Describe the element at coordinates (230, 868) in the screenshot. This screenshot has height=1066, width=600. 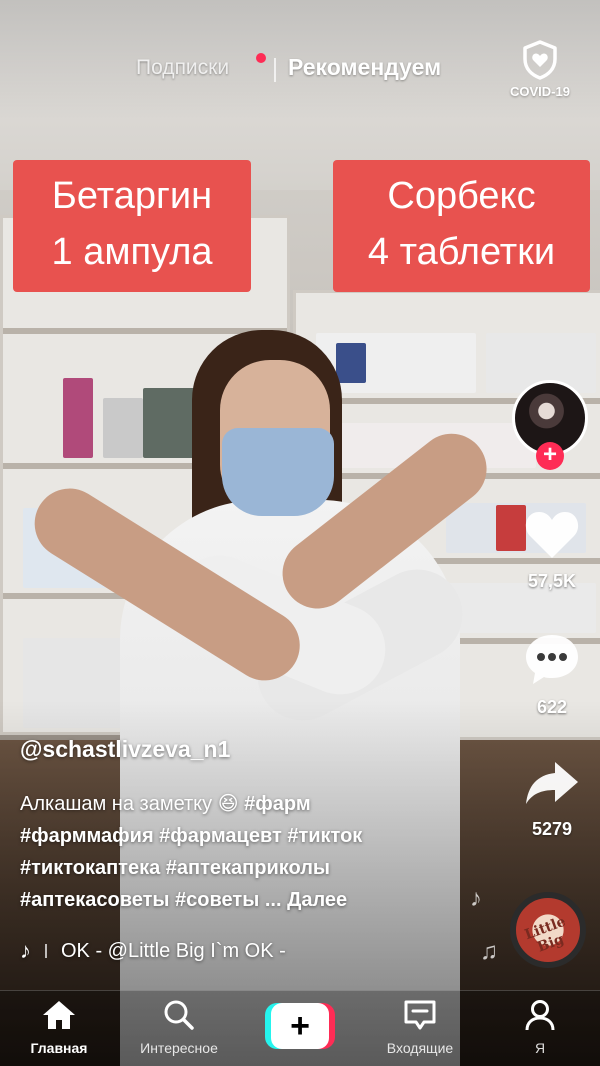
I see `hashtag-line-3: #тиктокаптека #аптекаприколы` at that location.